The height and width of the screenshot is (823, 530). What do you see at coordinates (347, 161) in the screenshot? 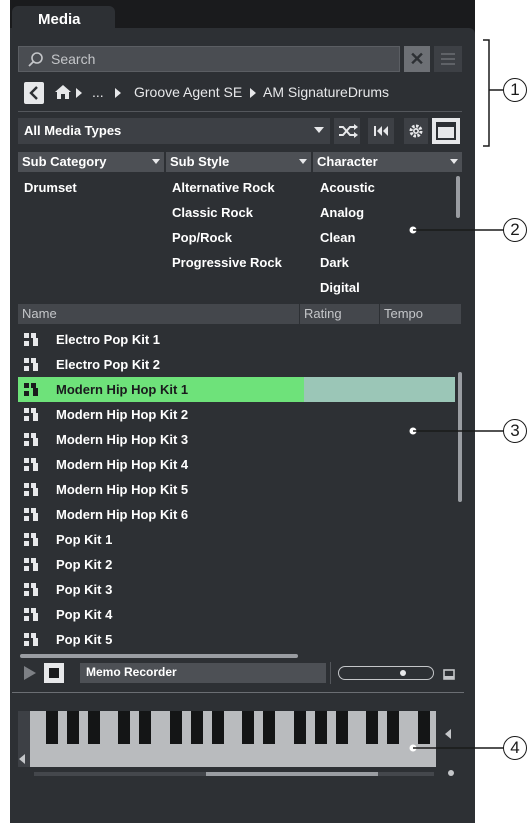
I see `filter-header-label: Character` at bounding box center [347, 161].